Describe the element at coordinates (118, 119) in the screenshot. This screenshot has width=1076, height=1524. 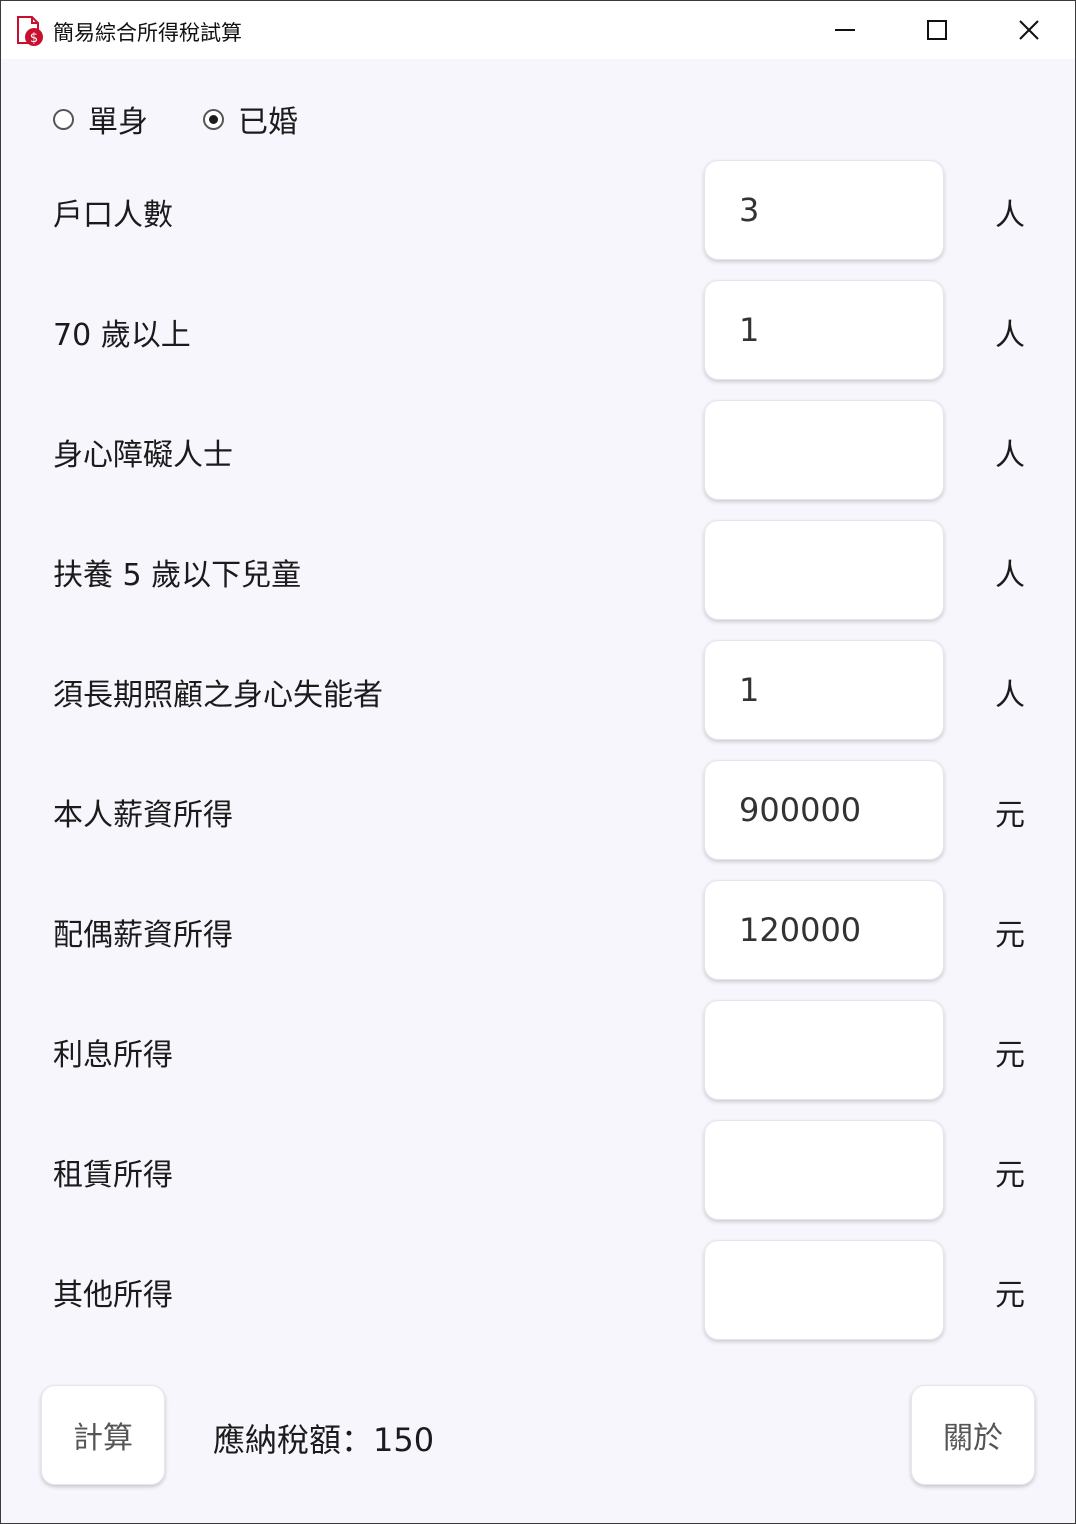
I see `radio-label-single: 單身` at that location.